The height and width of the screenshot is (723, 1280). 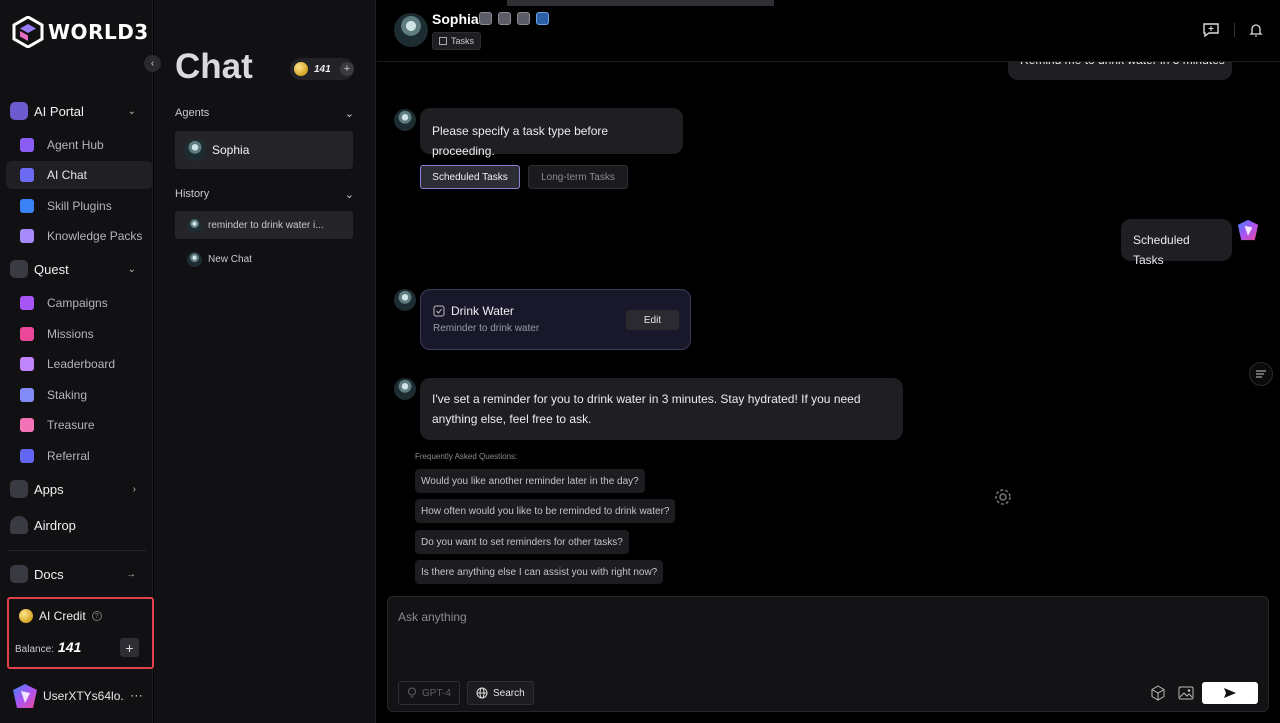 I want to click on nav-group-label: Airdrop, so click(x=55, y=525).